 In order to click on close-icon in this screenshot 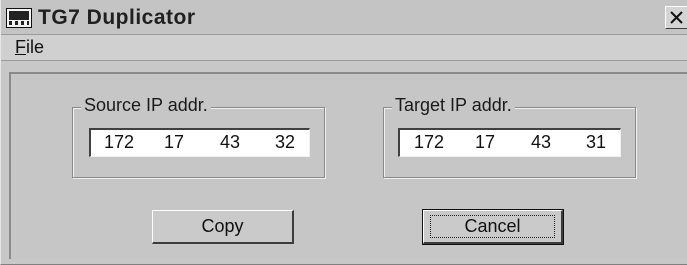, I will do `click(676, 17)`.